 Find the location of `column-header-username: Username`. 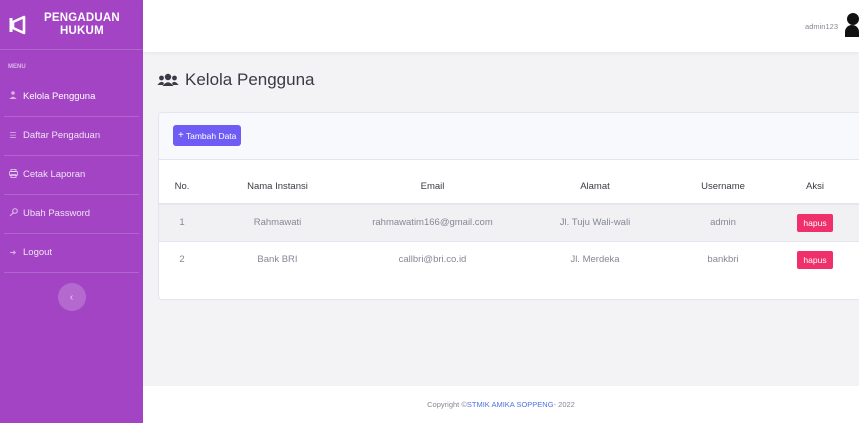

column-header-username: Username is located at coordinates (723, 187).